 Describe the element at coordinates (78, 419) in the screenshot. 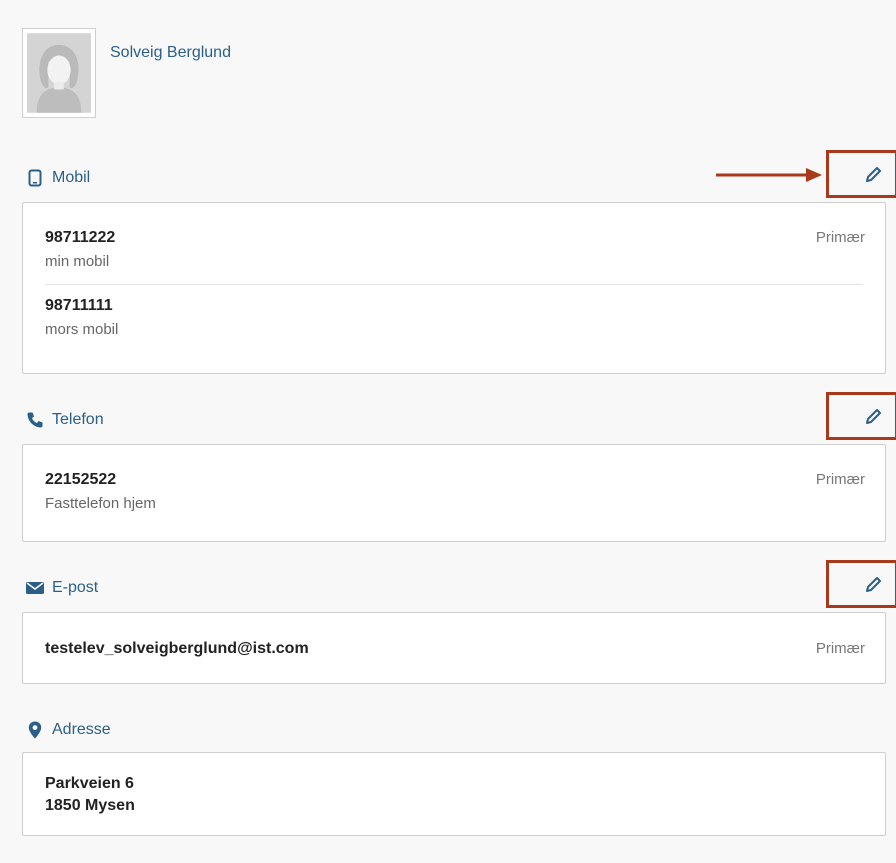

I see `section-label-telefon: Telefon` at that location.